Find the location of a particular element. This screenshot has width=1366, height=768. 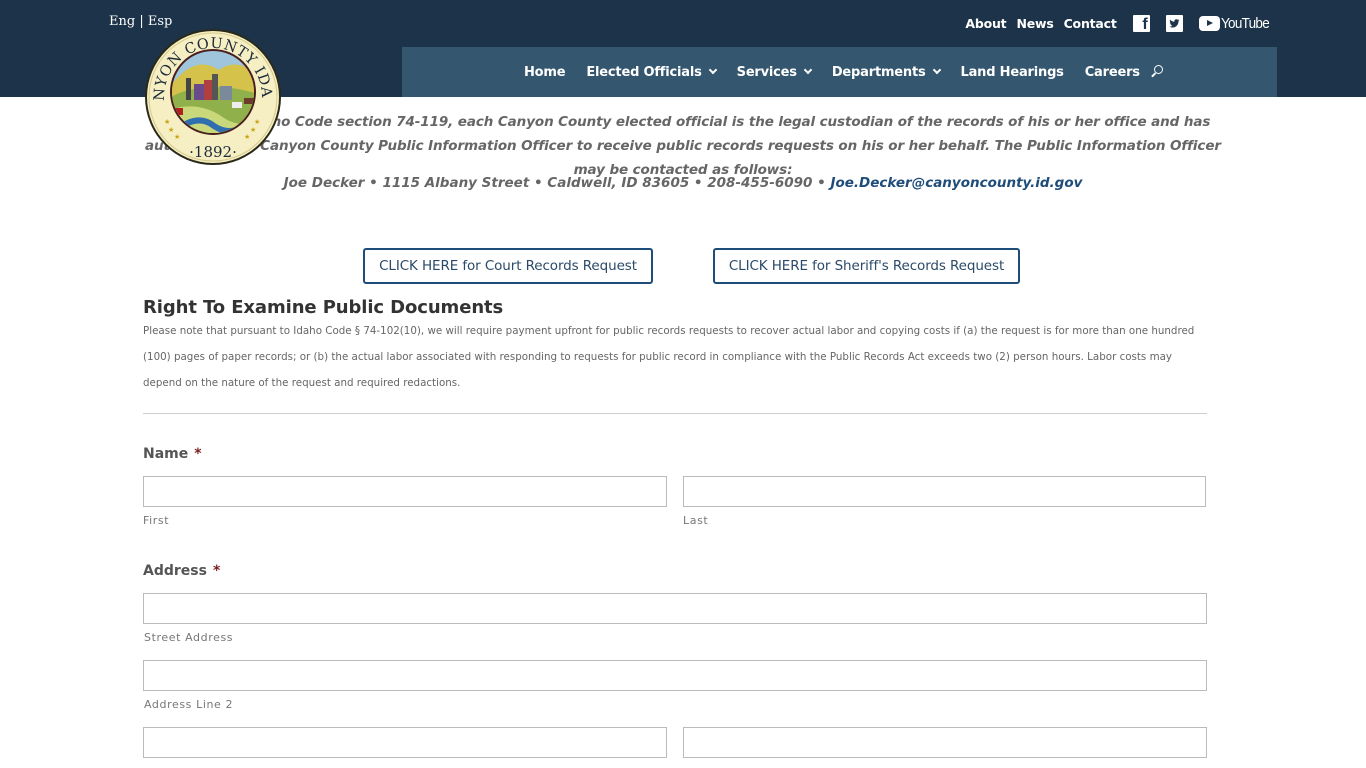

facebook-link is located at coordinates (1141, 24).